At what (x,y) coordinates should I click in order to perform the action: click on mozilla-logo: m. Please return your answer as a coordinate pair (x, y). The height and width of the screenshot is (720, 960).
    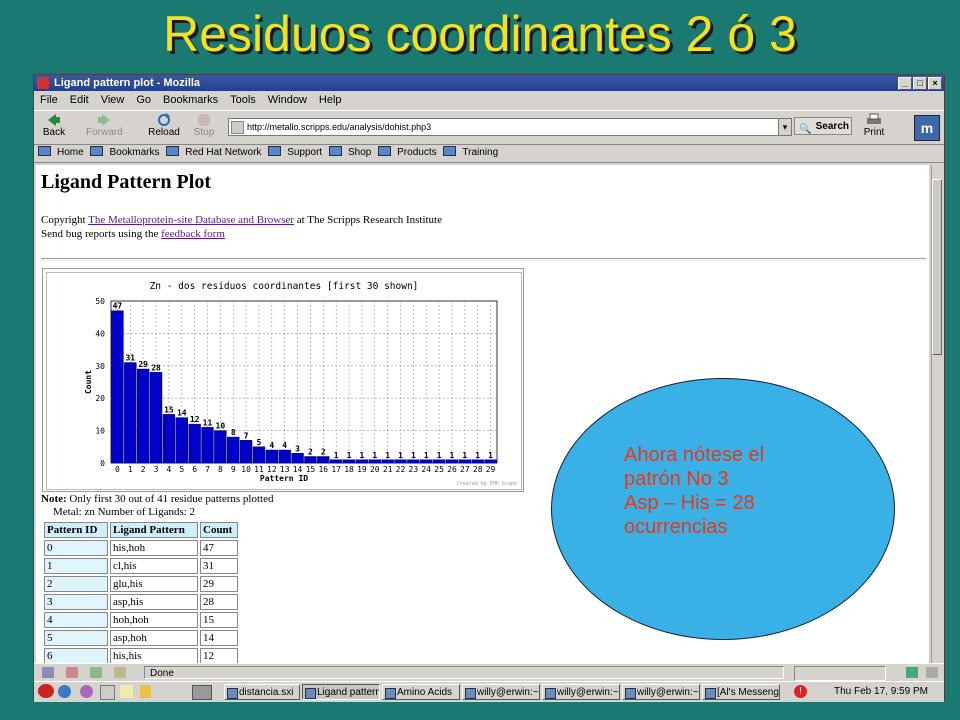
    Looking at the image, I should click on (927, 128).